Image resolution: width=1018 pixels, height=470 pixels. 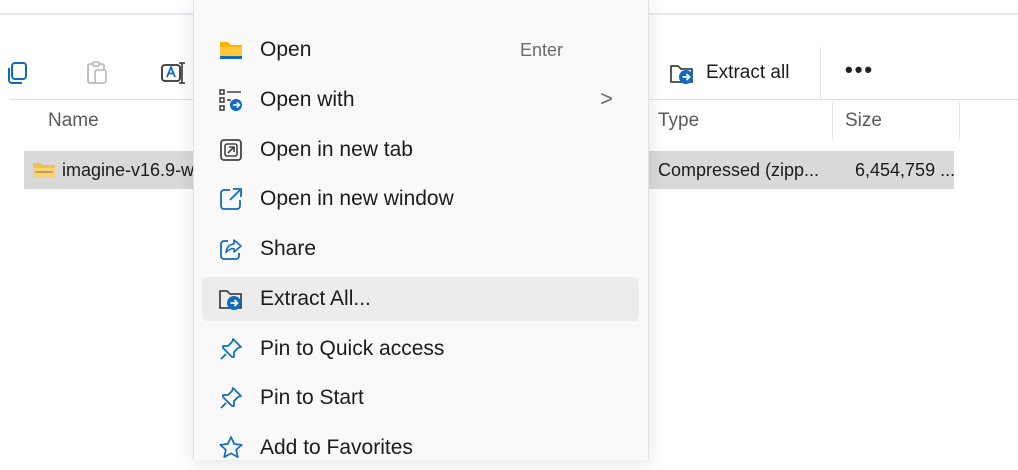 What do you see at coordinates (312, 397) in the screenshot?
I see `menu-item-label: Pin to Start` at bounding box center [312, 397].